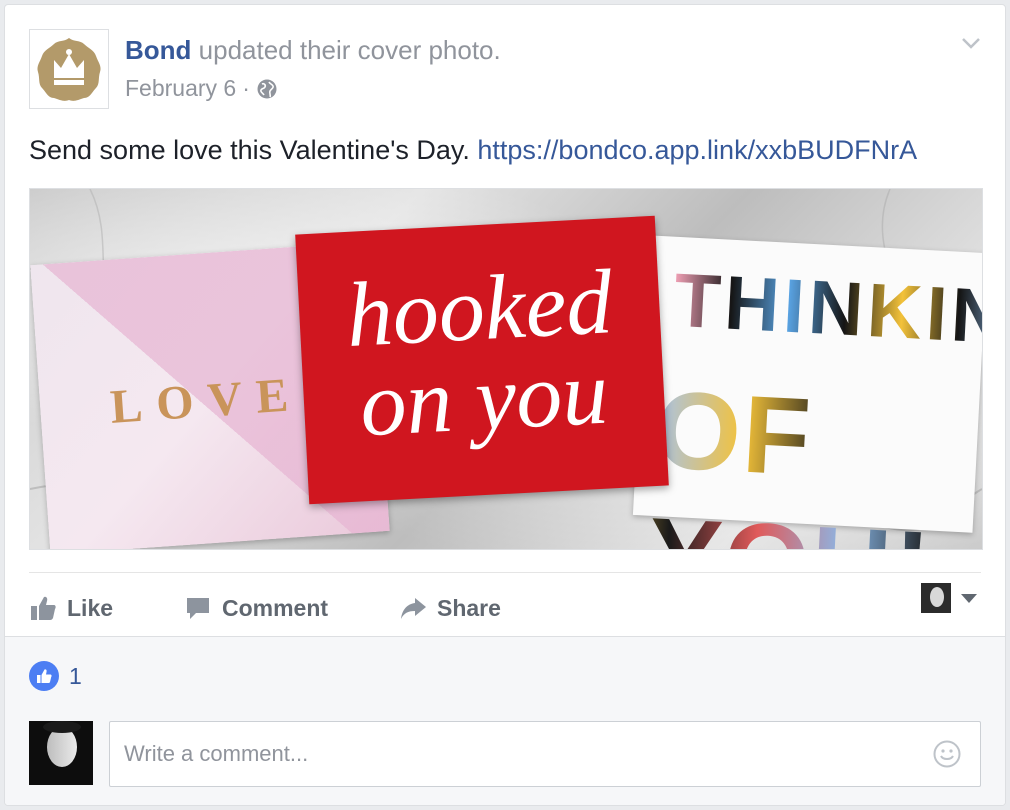 Image resolution: width=1010 pixels, height=810 pixels. What do you see at coordinates (413, 608) in the screenshot?
I see `share-arrow-icon` at bounding box center [413, 608].